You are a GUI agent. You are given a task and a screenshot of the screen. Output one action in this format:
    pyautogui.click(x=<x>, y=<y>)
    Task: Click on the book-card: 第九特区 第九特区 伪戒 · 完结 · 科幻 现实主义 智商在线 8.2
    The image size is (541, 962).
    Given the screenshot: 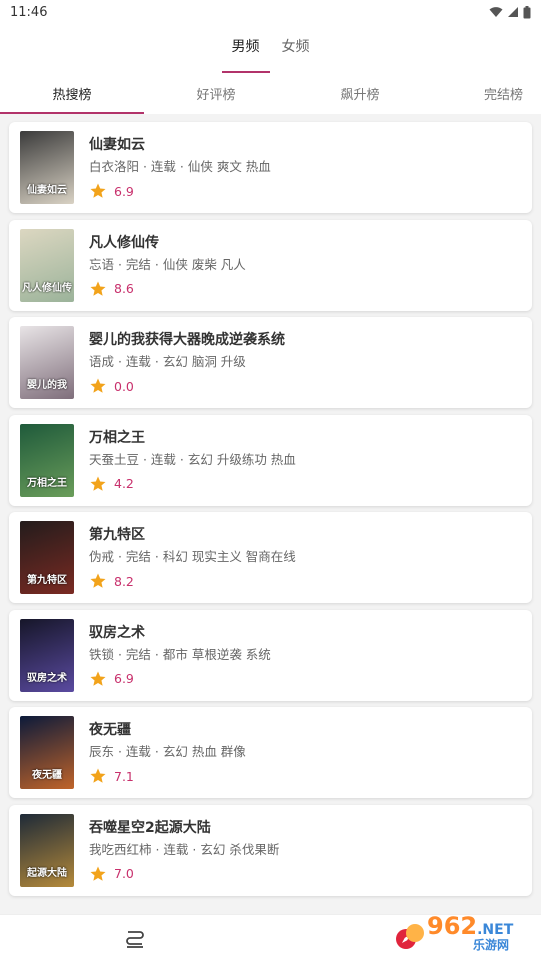 What is the action you would take?
    pyautogui.click(x=270, y=557)
    